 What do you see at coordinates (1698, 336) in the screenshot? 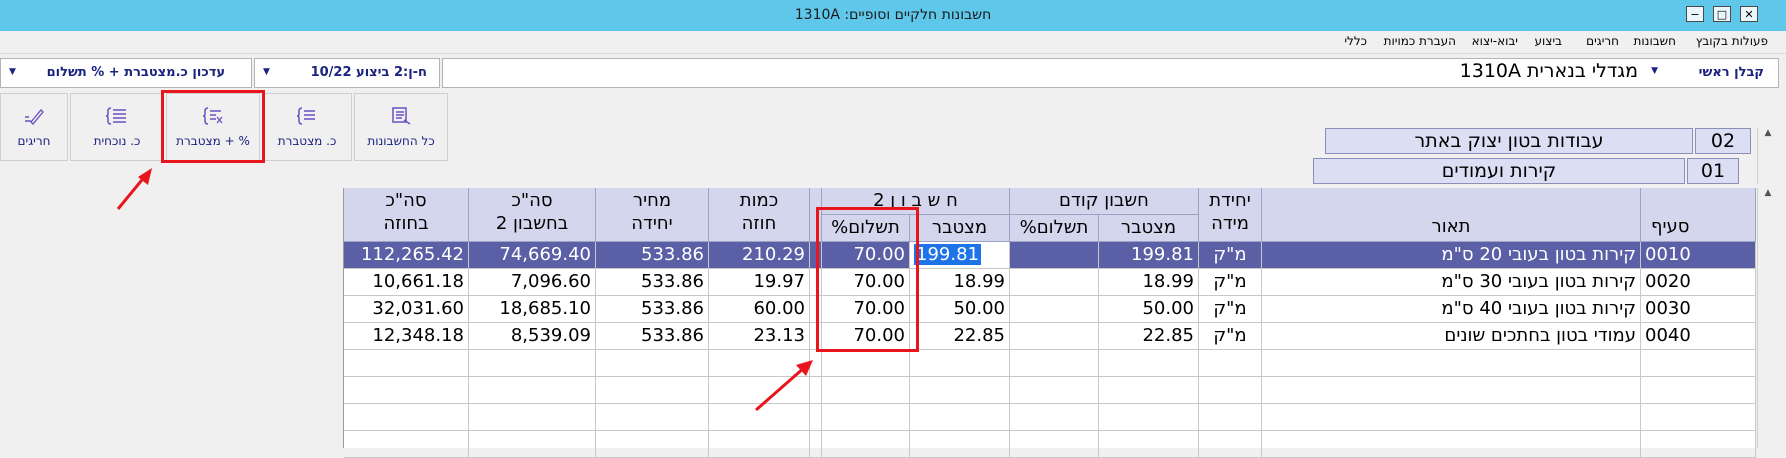
I see `cell-section: 0040` at bounding box center [1698, 336].